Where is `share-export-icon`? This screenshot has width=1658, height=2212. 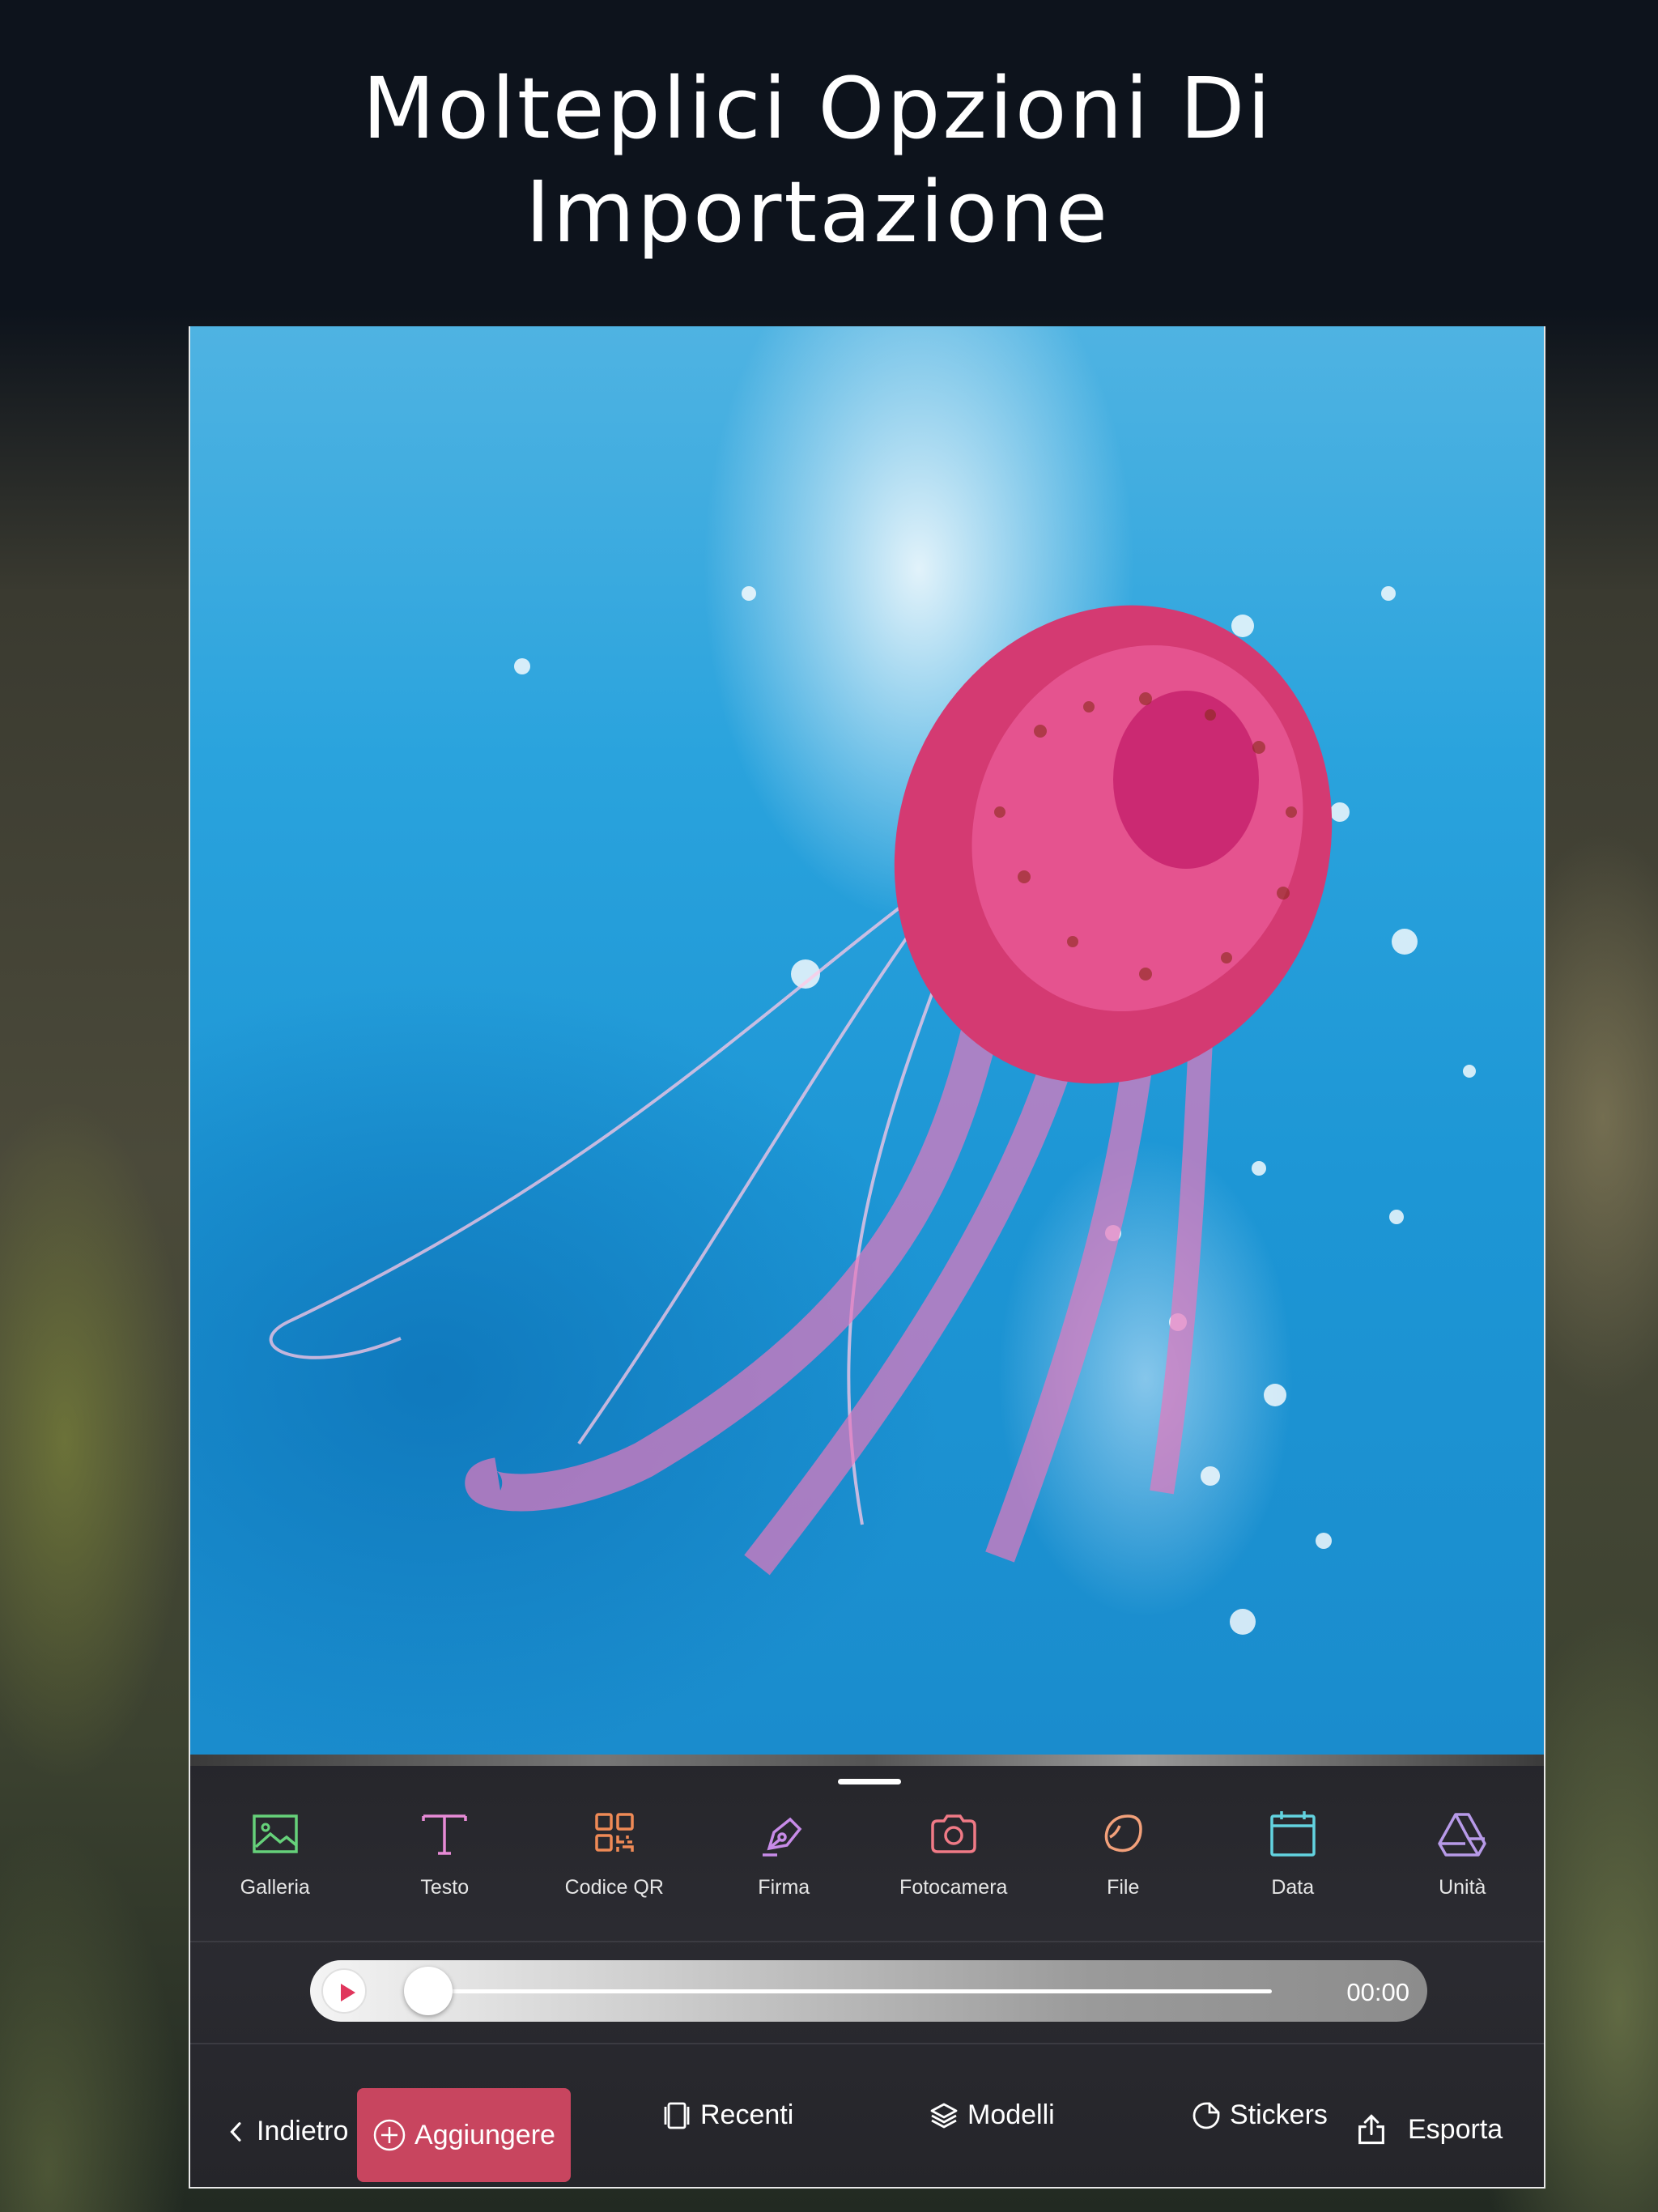
share-export-icon is located at coordinates (1371, 2130).